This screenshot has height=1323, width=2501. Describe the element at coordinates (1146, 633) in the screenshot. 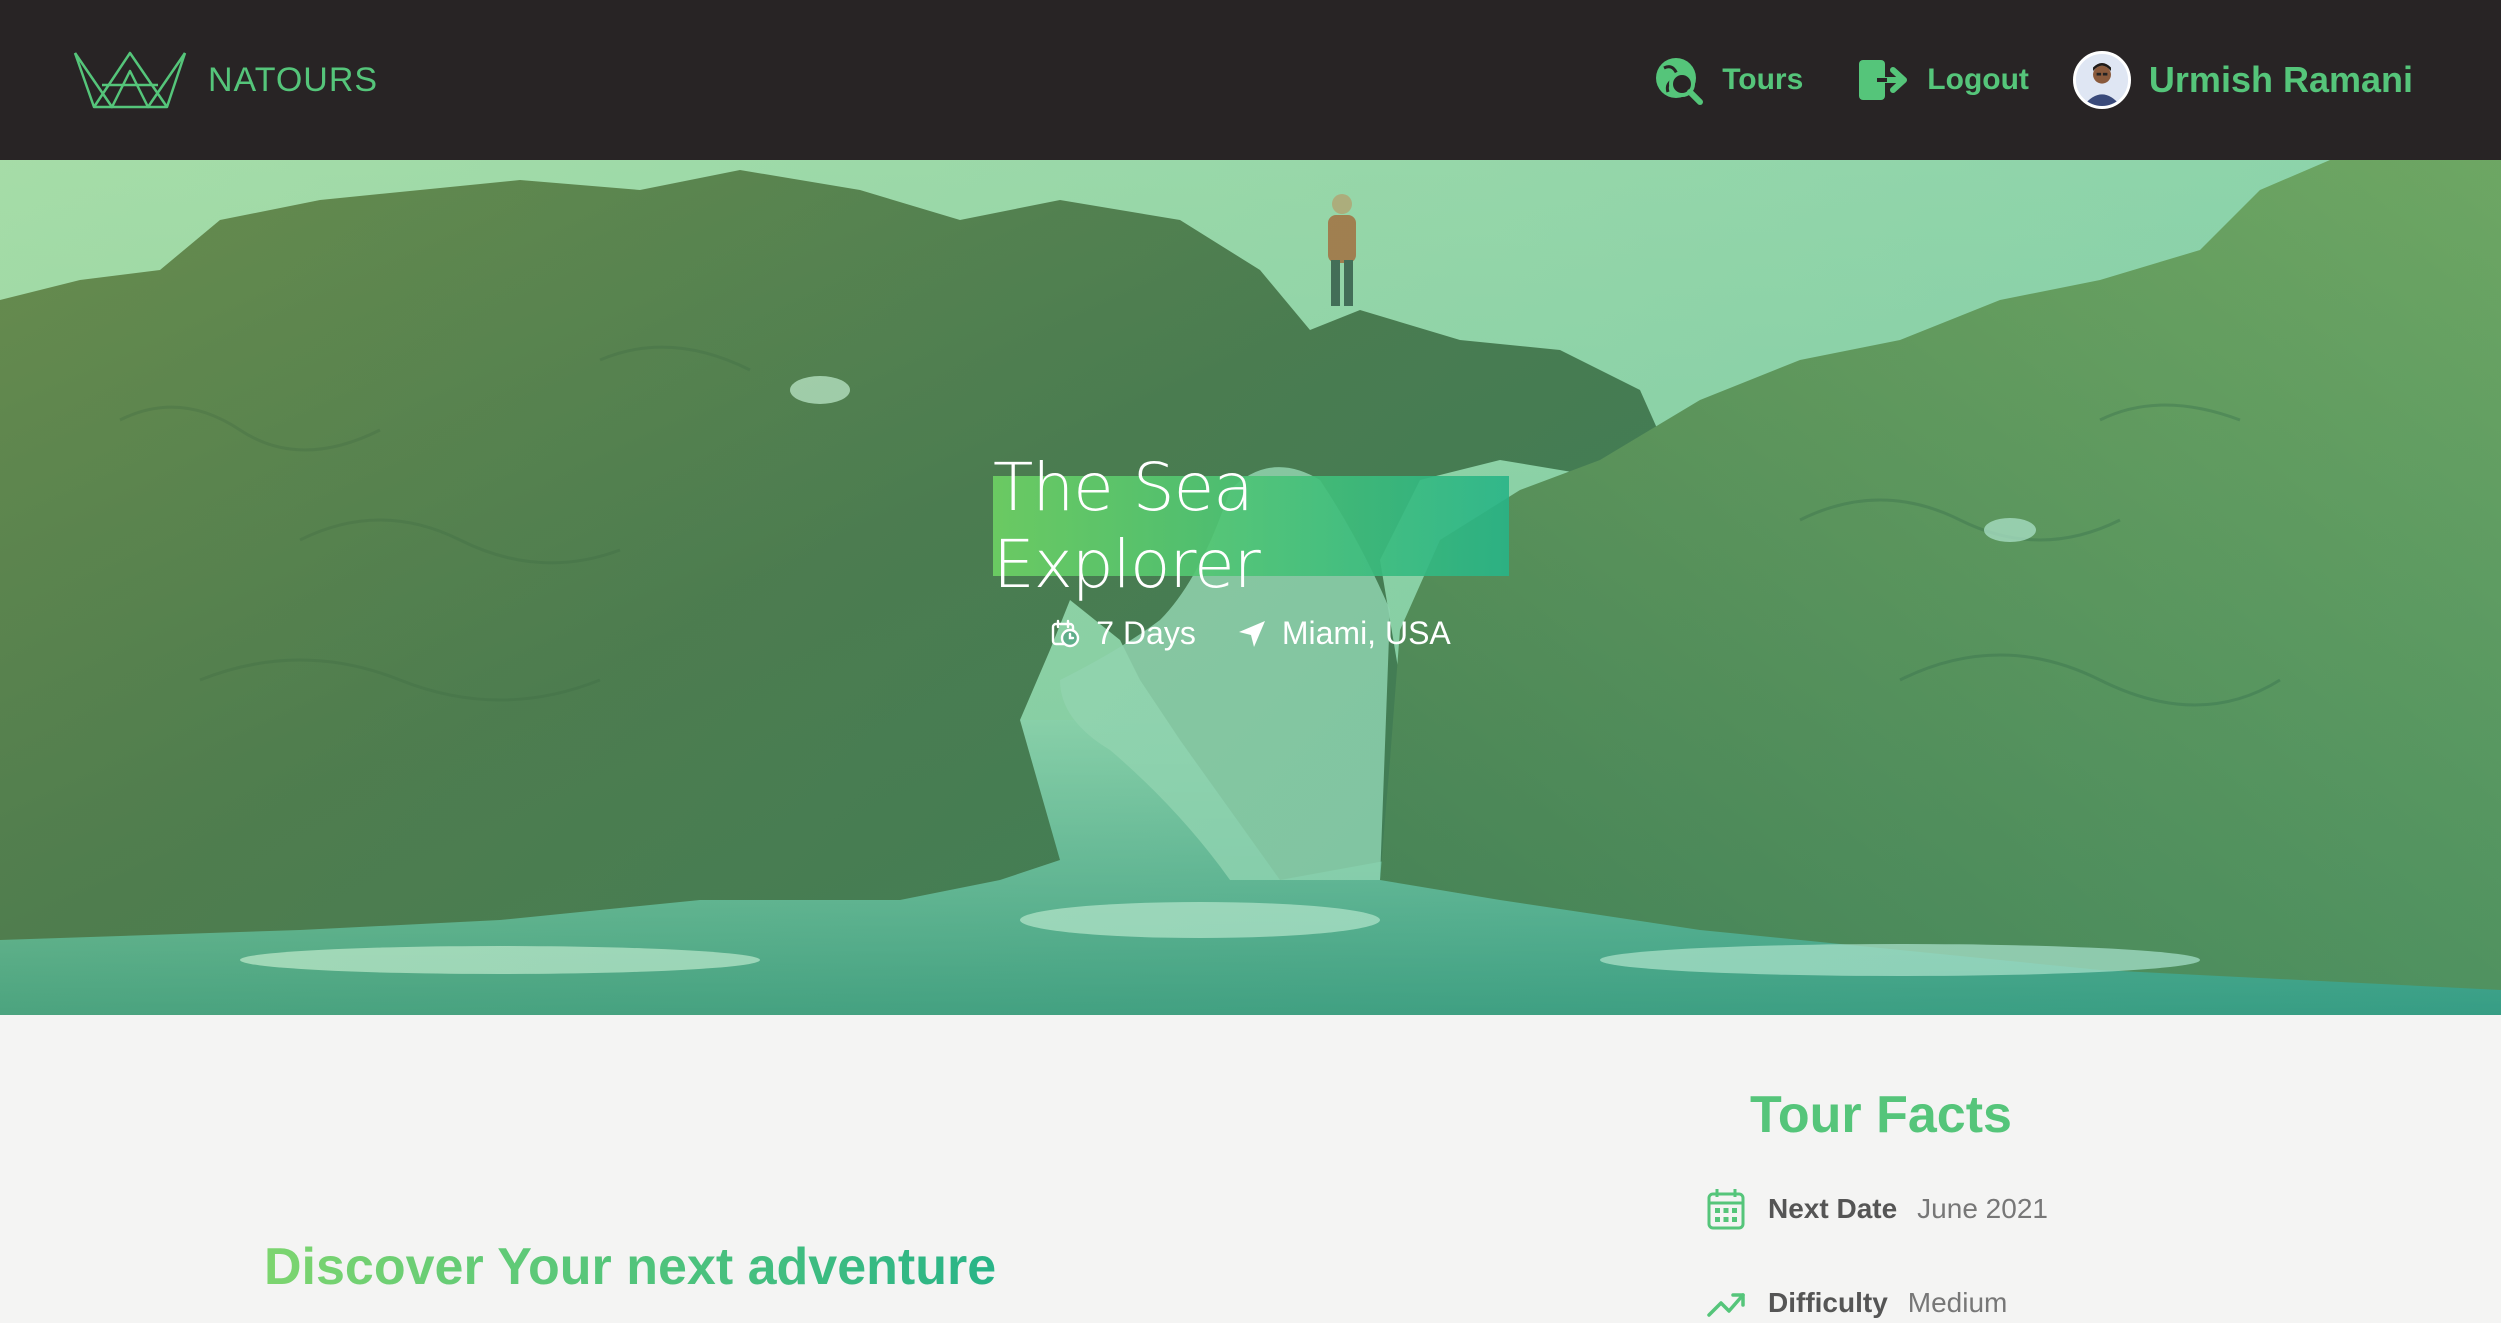

I see `tour-duration-text: 7 Days` at that location.